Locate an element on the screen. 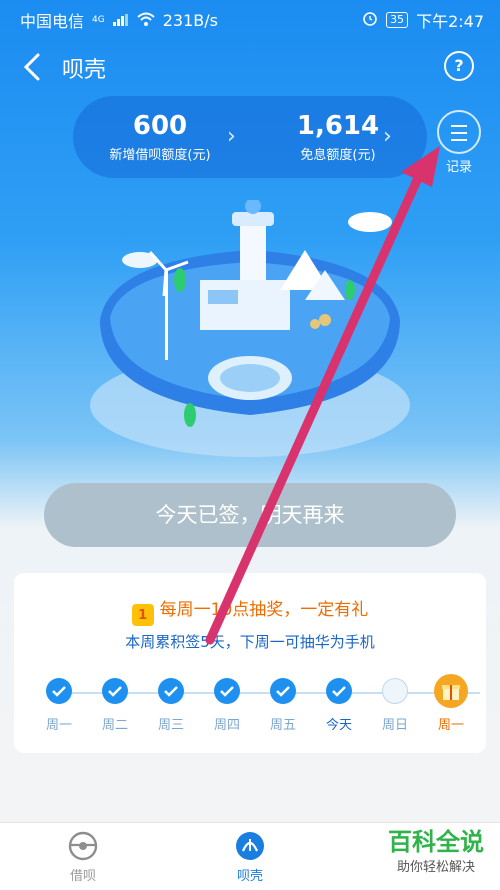 The image size is (500, 890). carrier-label: 中国电信 is located at coordinates (52, 21).